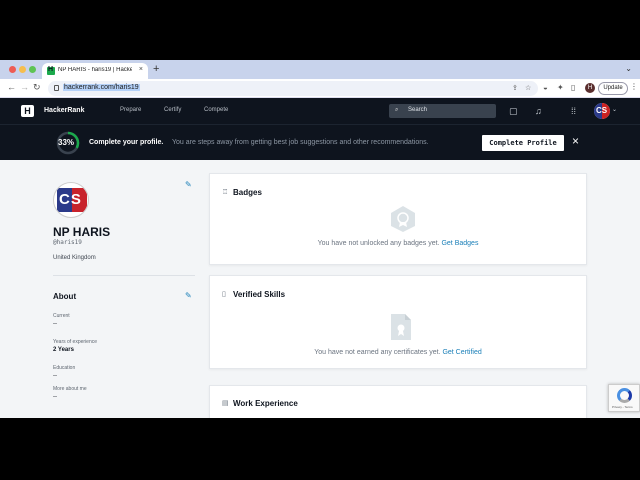  I want to click on browser-profile-avatar: H, so click(590, 88).